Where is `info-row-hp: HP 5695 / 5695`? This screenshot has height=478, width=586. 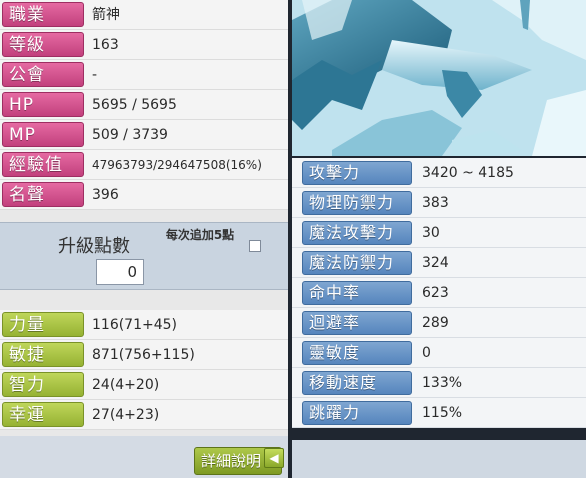
info-row-hp: HP 5695 / 5695 is located at coordinates (144, 105).